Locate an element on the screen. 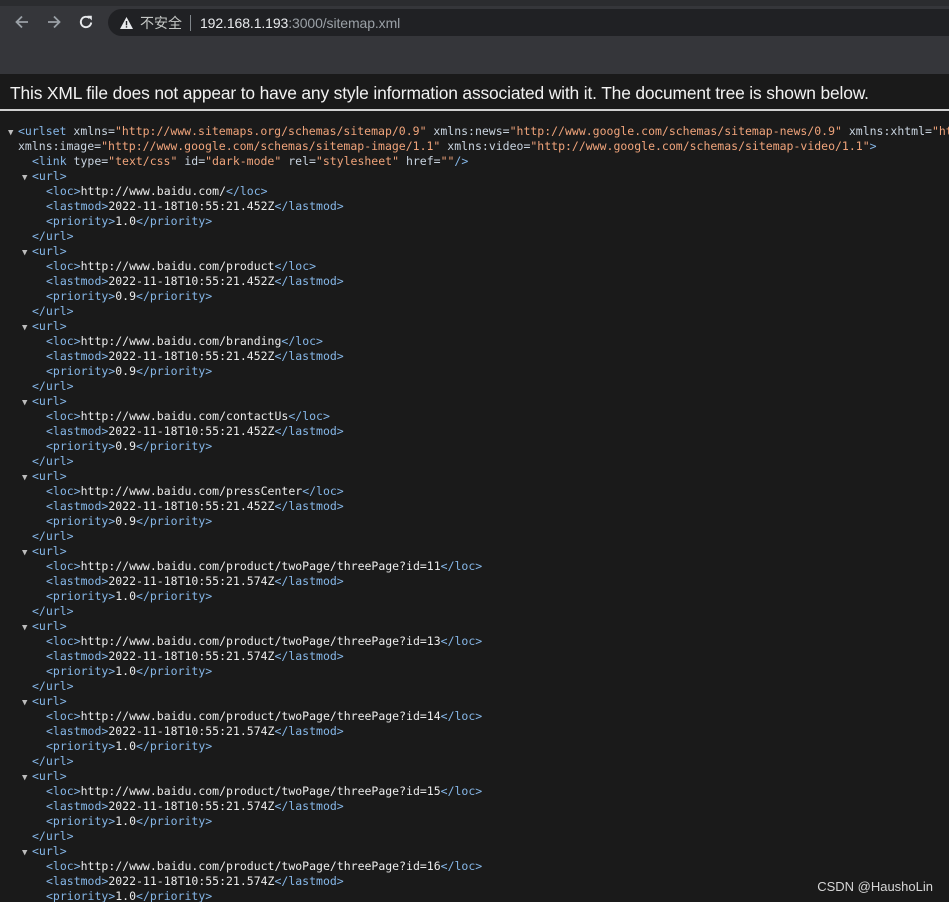 The width and height of the screenshot is (949, 902). forward-button is located at coordinates (54, 22).